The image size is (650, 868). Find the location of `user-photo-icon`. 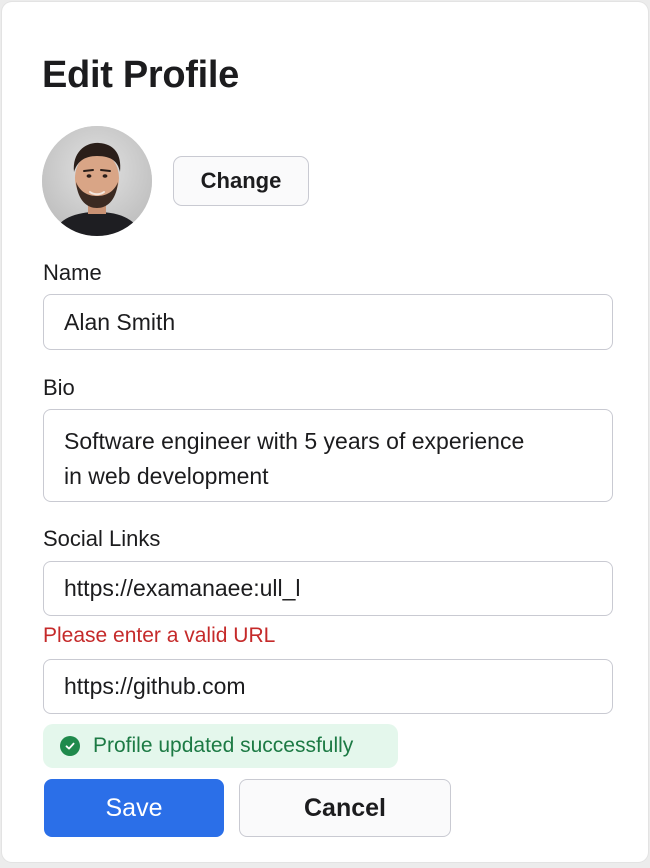

user-photo-icon is located at coordinates (97, 181).